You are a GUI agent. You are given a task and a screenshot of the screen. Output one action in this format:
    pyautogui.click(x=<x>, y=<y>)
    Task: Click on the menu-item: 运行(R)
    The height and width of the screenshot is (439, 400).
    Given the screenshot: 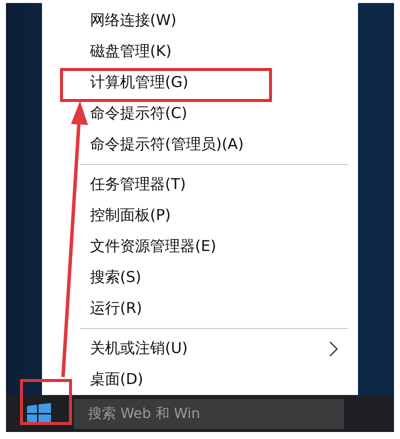 What is the action you would take?
    pyautogui.click(x=200, y=308)
    